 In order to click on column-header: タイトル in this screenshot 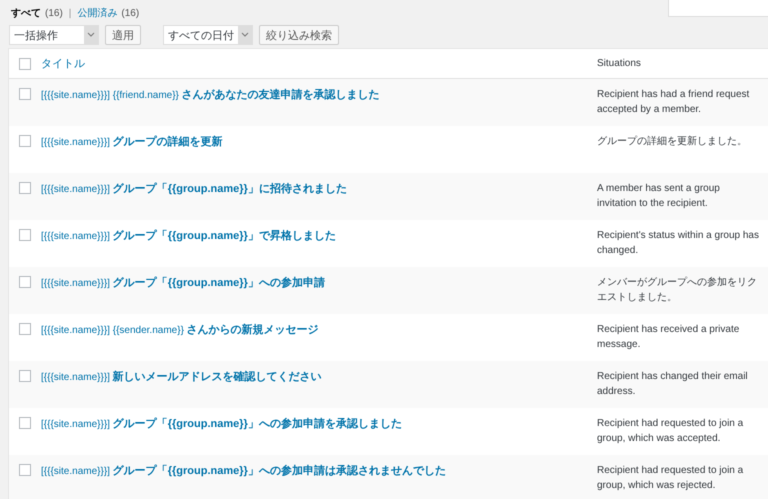, I will do `click(63, 63)`.